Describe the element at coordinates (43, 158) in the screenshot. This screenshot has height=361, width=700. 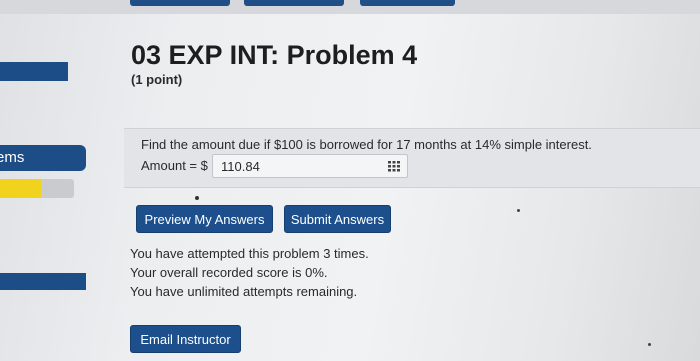
I see `sidebar-problems-button: ems` at that location.